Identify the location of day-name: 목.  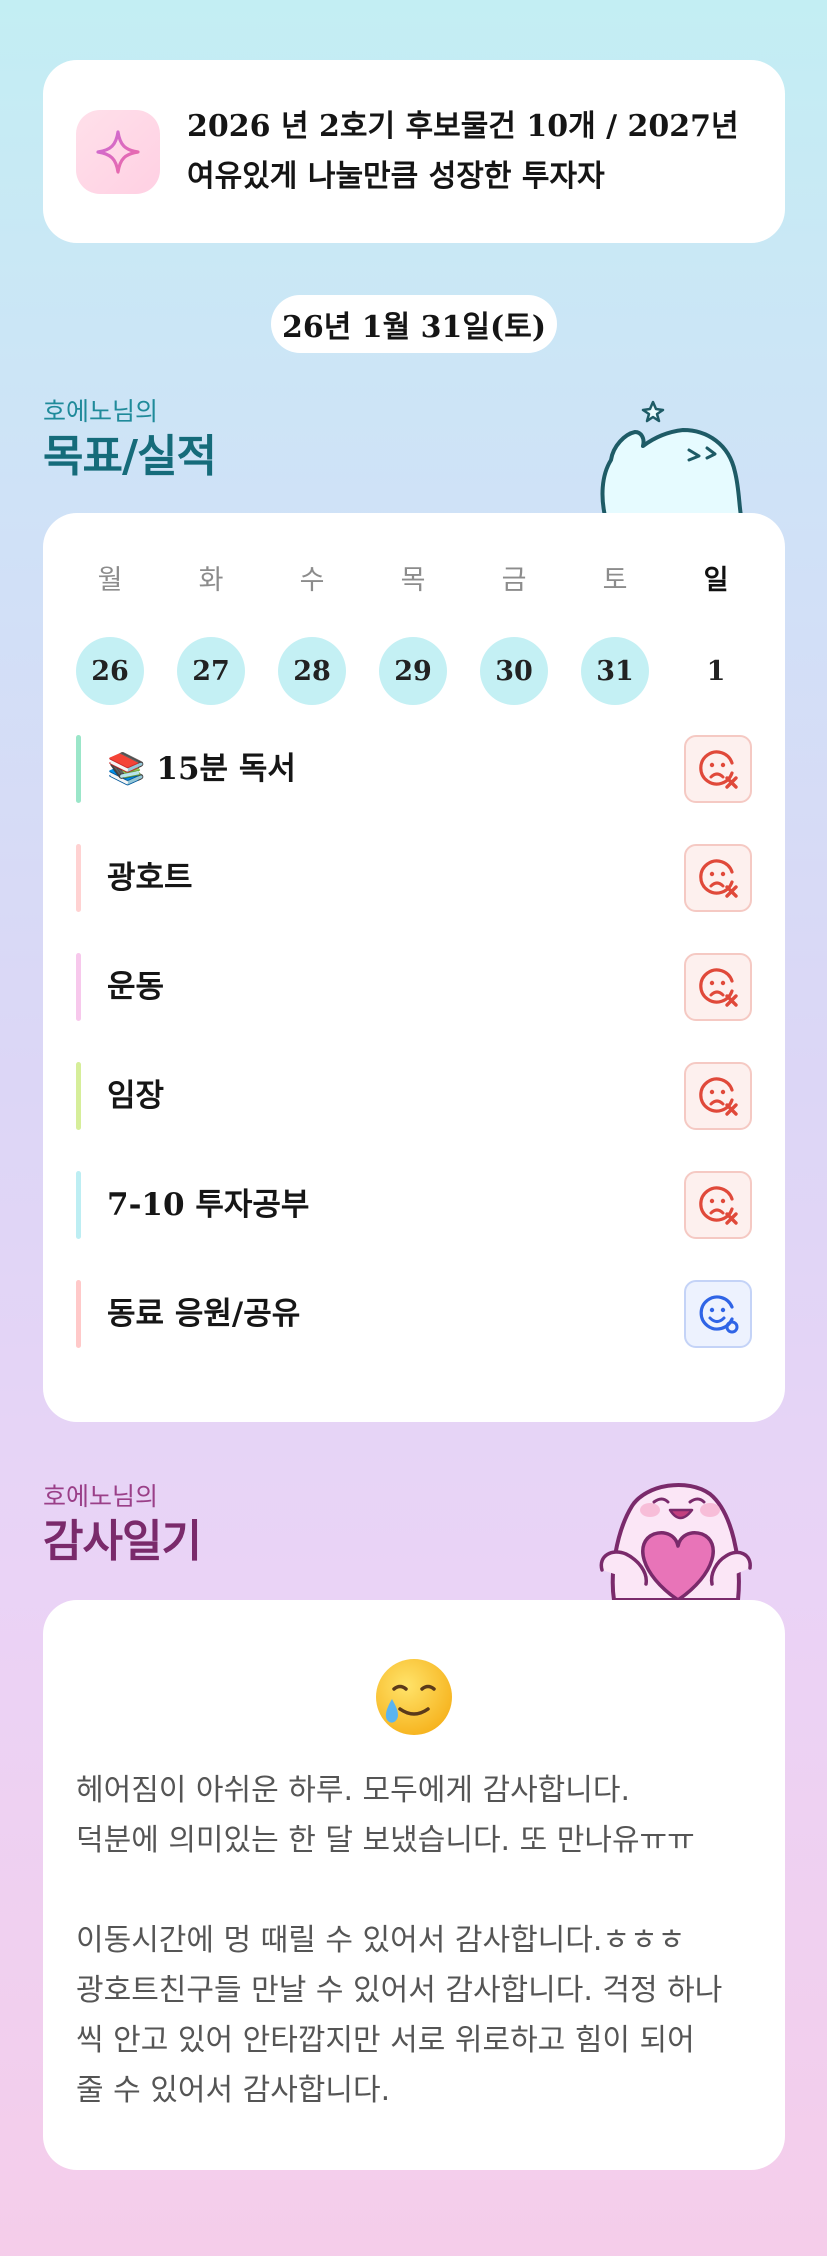
(413, 580).